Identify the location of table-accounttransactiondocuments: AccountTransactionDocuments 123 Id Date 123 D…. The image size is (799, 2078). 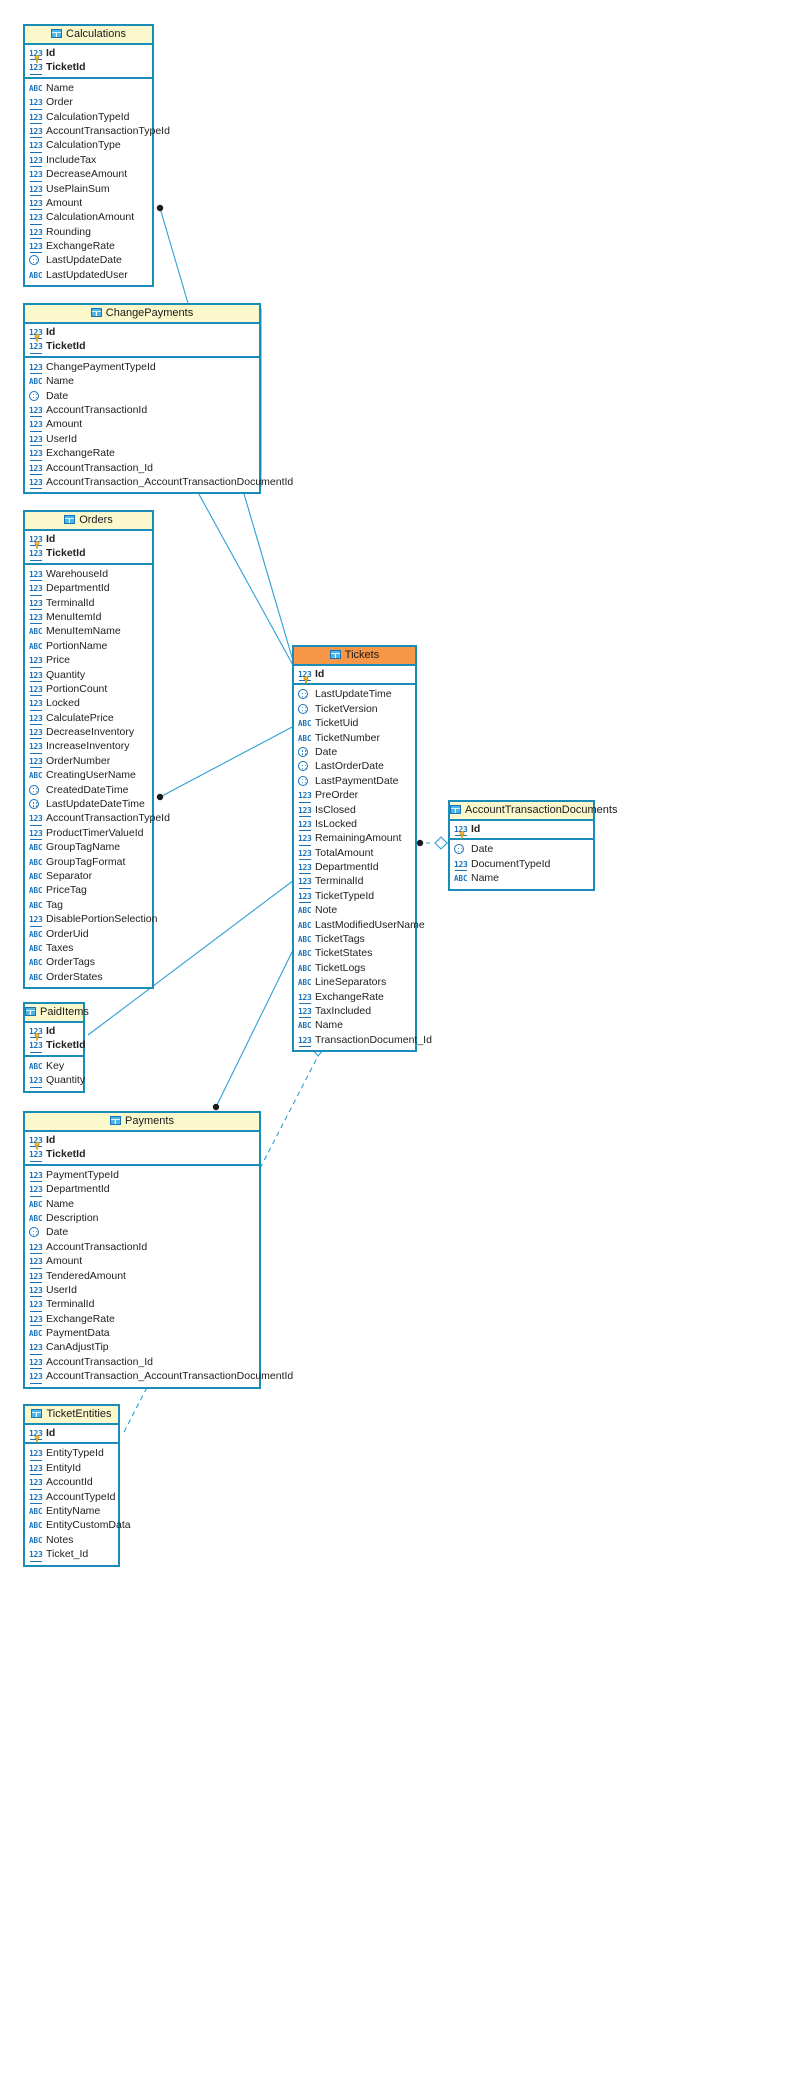
(532, 845).